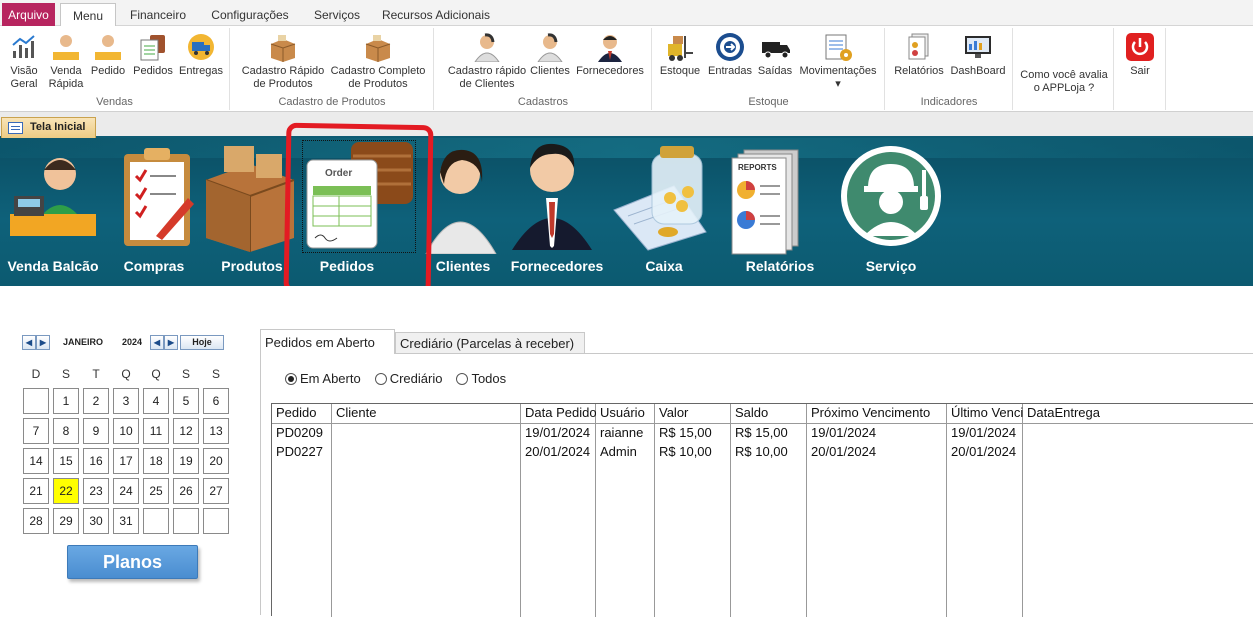 This screenshot has height=617, width=1253. I want to click on radio-crediario: Crediário, so click(408, 378).